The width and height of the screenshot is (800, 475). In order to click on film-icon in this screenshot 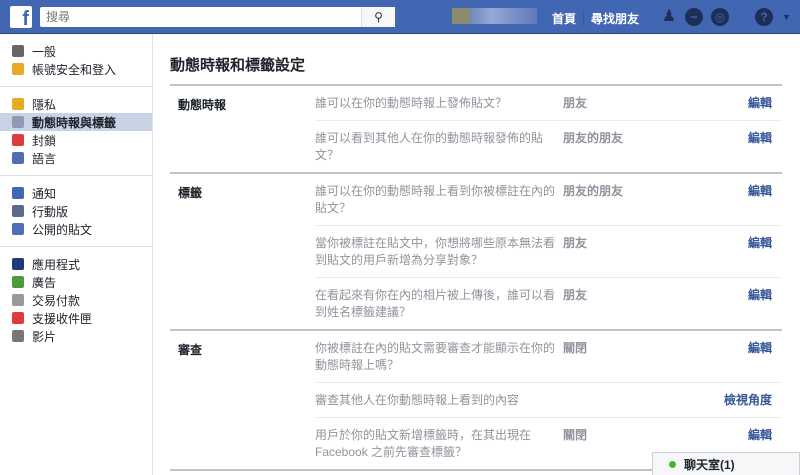, I will do `click(18, 336)`.